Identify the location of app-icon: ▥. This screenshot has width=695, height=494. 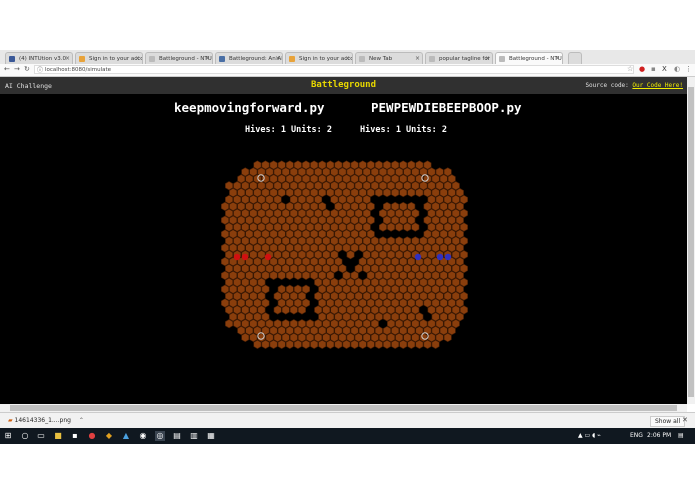
(194, 436).